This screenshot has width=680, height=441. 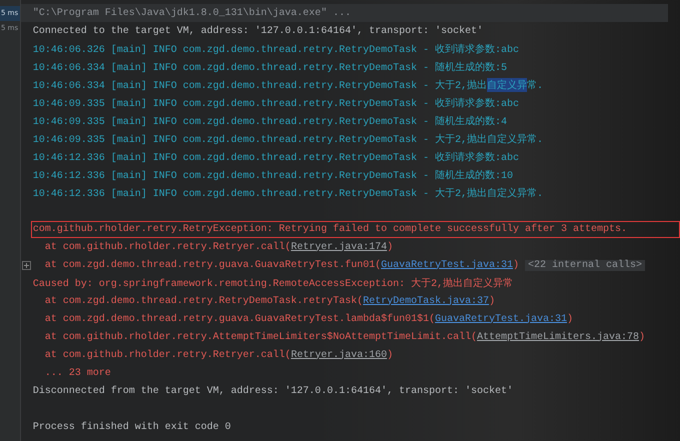 What do you see at coordinates (259, 85) in the screenshot?
I see `console-text: 10:46:06.334 [main] INFO com.zgd.demo.thread.retry.RetryDemoTask - 大于2,抛出` at bounding box center [259, 85].